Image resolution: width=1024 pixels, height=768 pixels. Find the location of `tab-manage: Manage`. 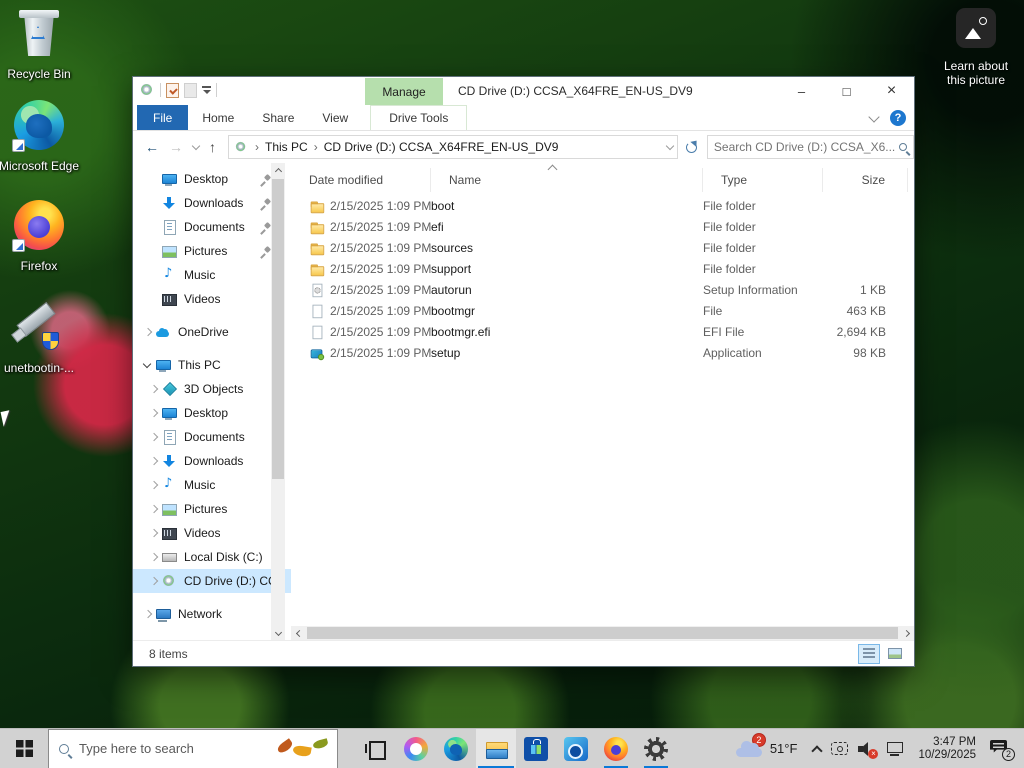

tab-manage: Manage is located at coordinates (404, 91).